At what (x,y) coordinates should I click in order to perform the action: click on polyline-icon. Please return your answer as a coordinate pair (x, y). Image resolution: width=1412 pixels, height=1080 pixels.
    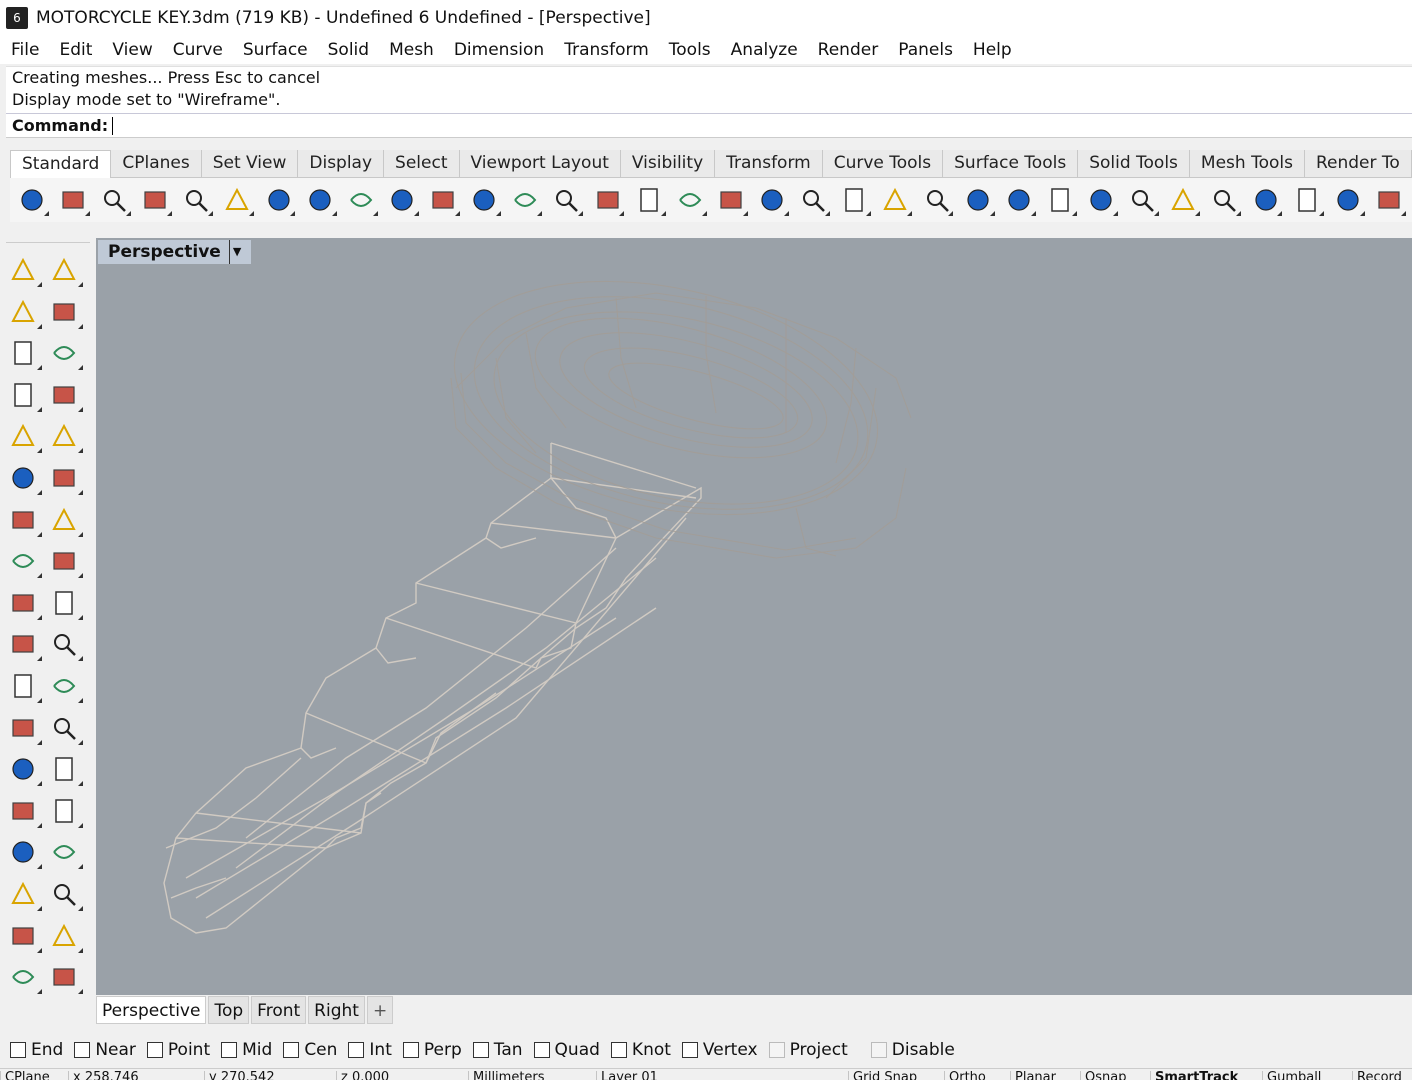
    Looking at the image, I should click on (24, 312).